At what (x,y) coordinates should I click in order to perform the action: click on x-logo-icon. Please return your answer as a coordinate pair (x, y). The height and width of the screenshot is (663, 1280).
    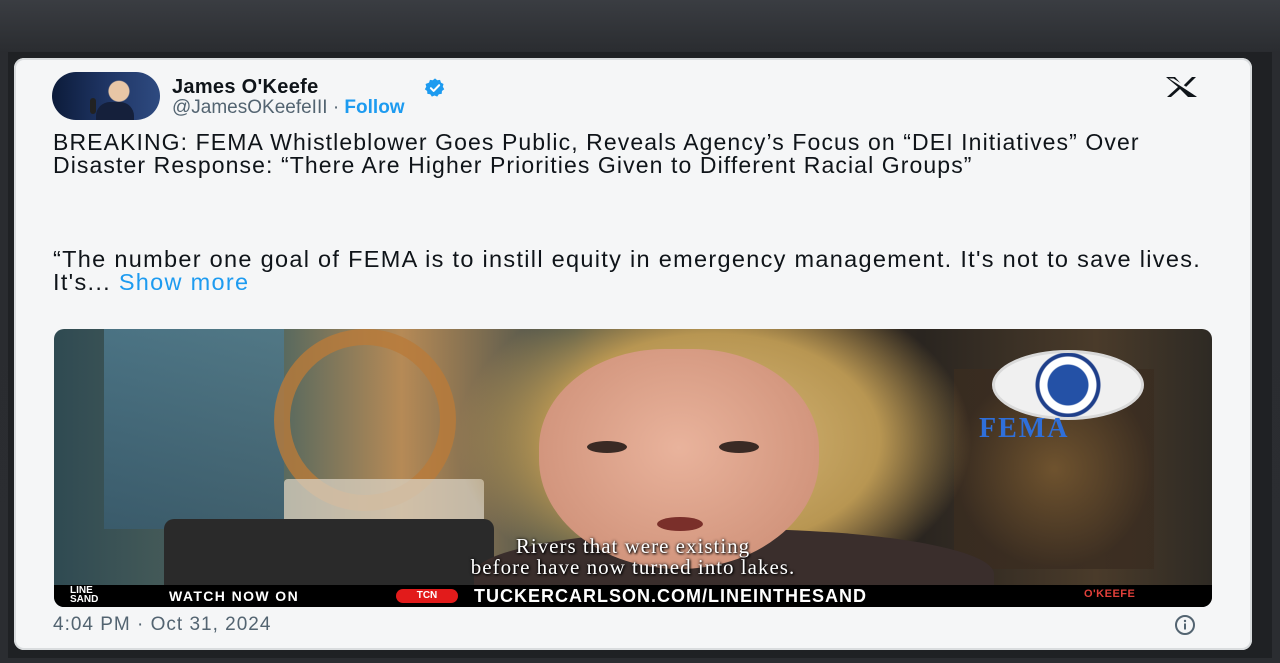
    Looking at the image, I should click on (1185, 87).